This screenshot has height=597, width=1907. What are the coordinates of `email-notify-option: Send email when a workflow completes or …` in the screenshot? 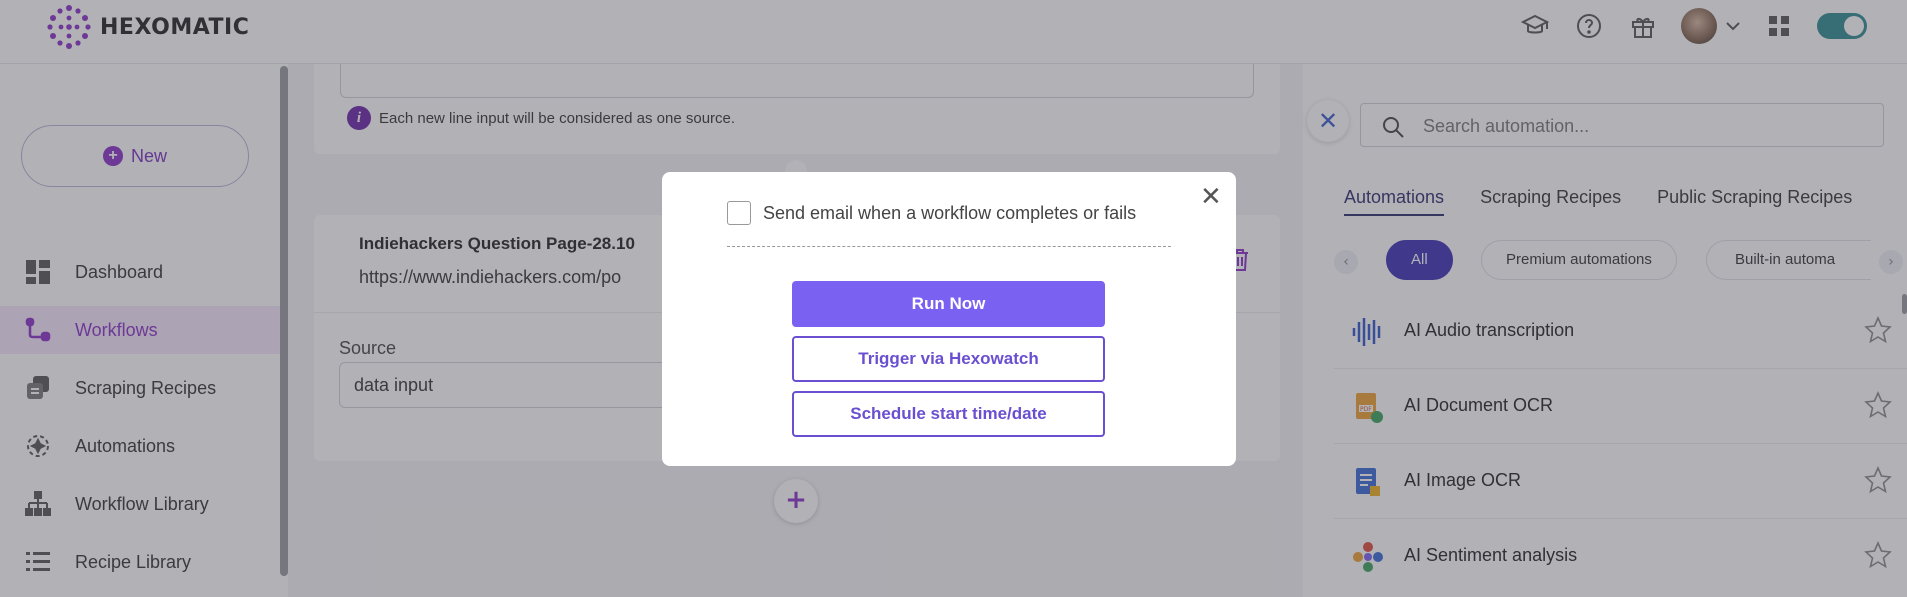 It's located at (931, 213).